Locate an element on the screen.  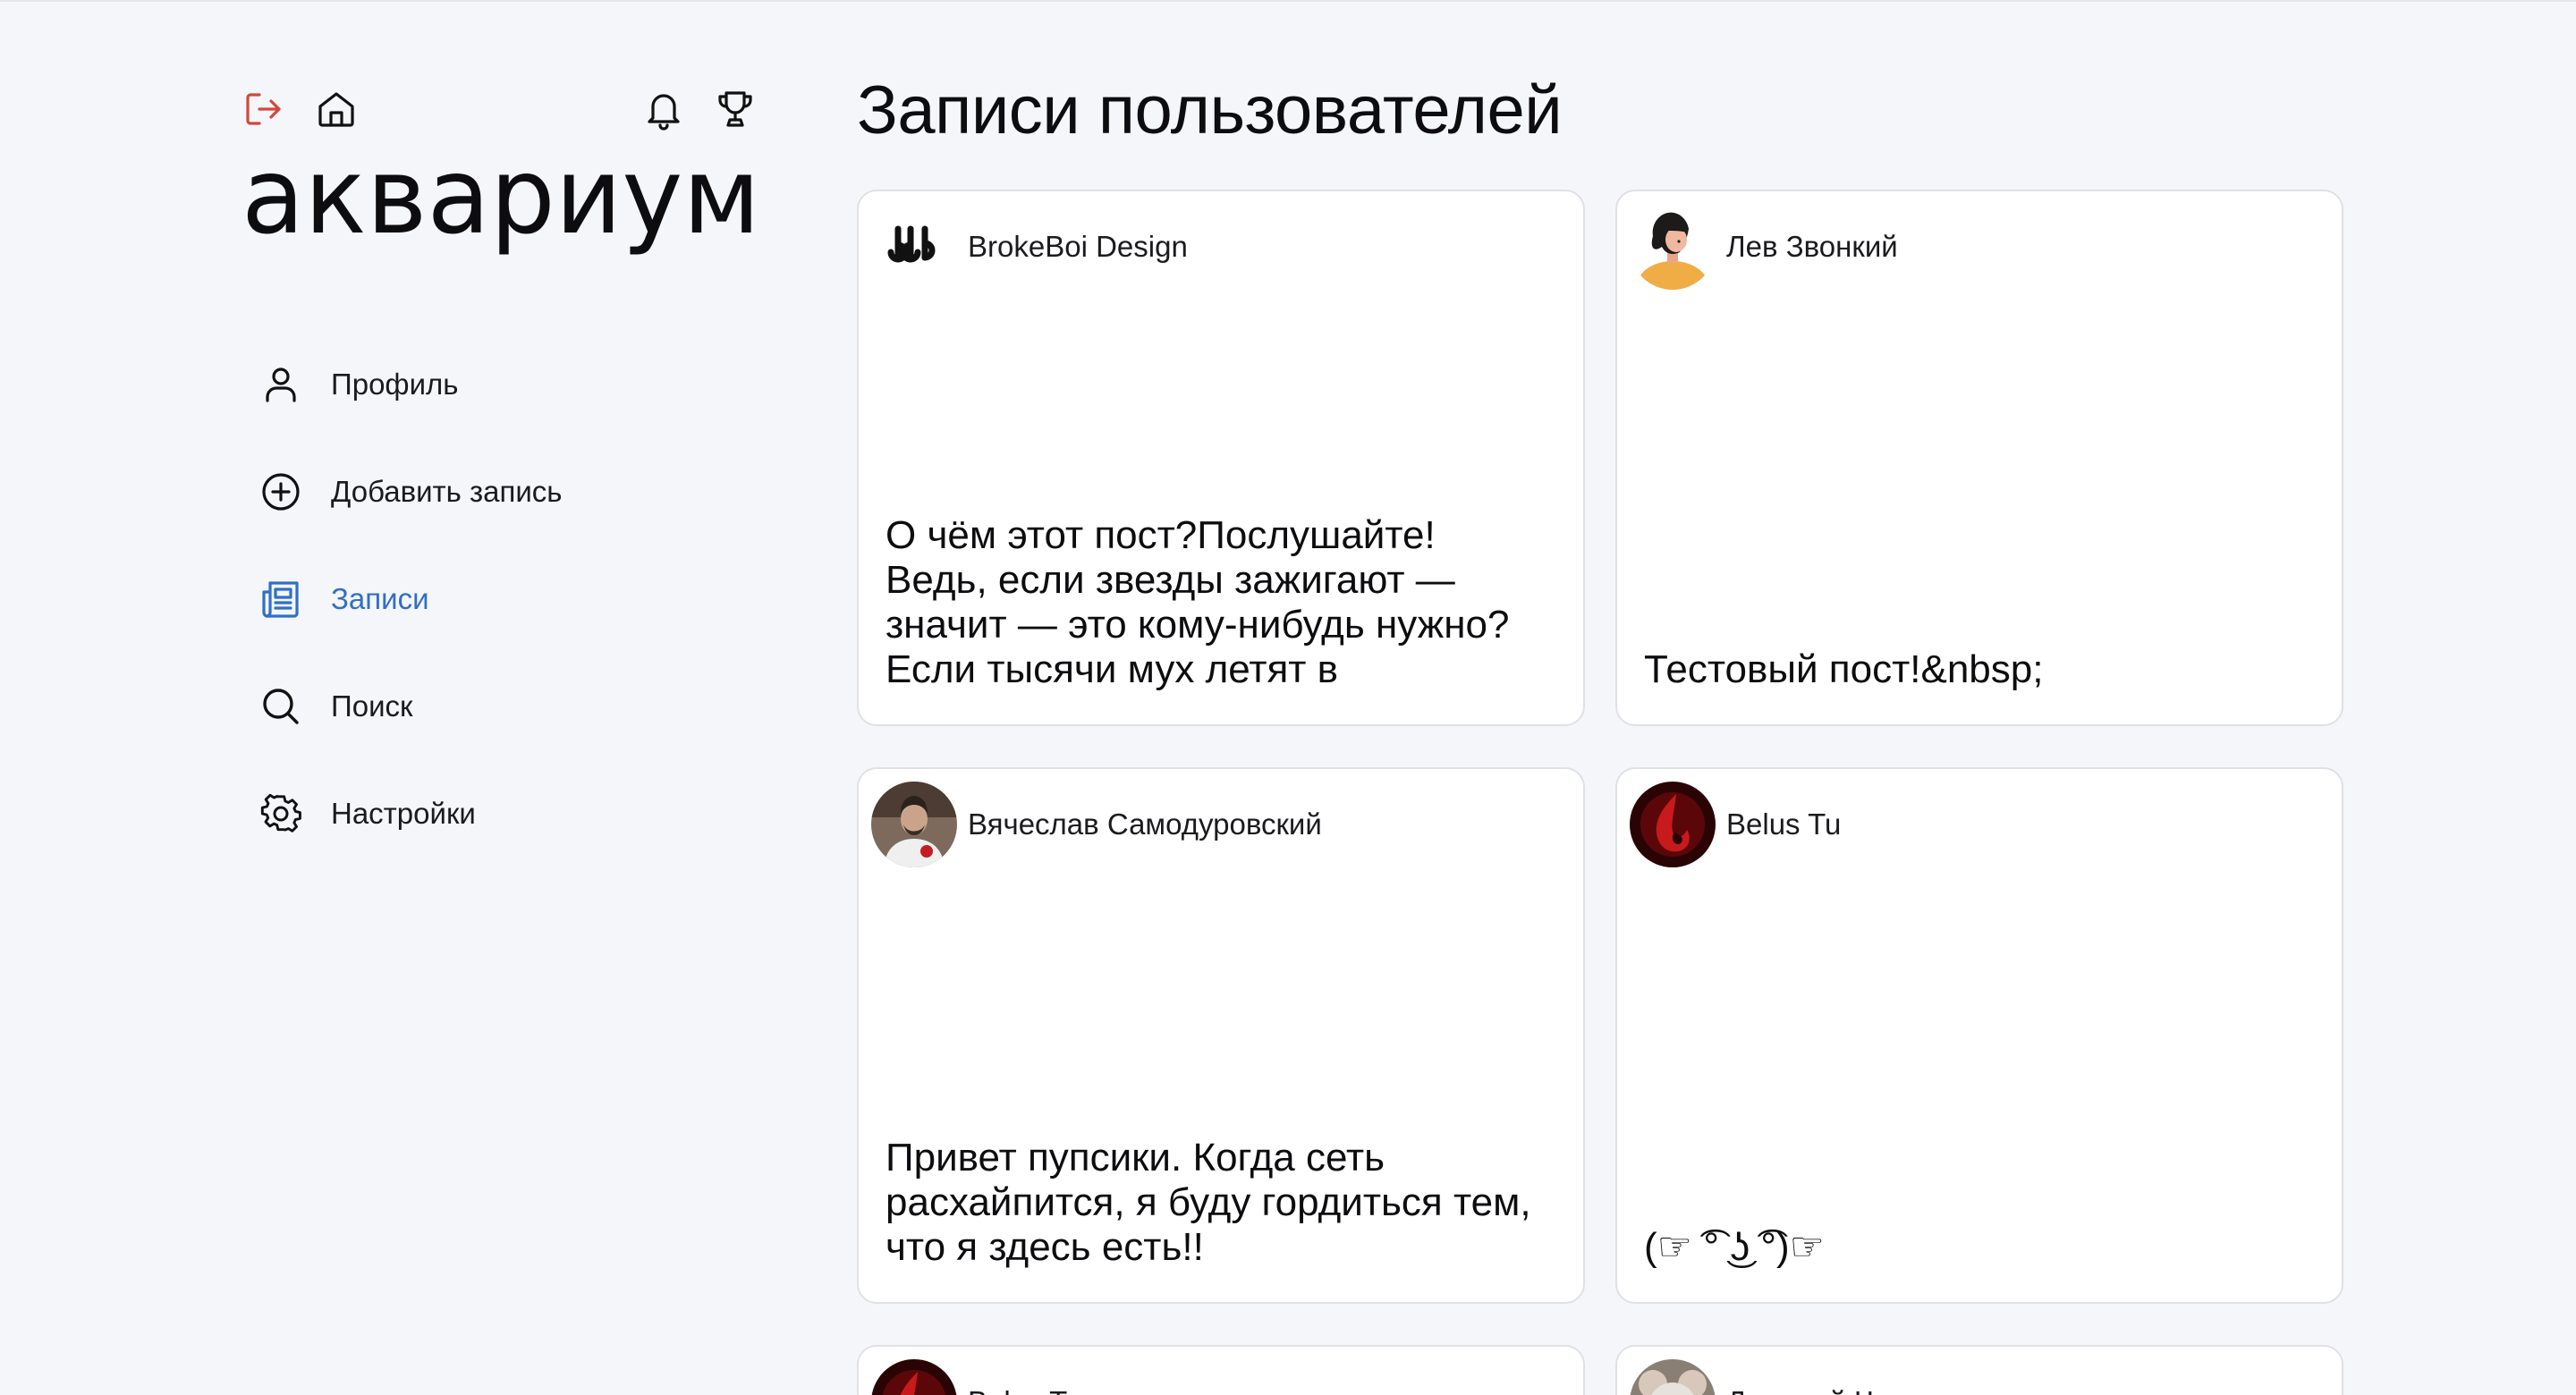
sidebar-item-label: Профиль is located at coordinates (395, 384).